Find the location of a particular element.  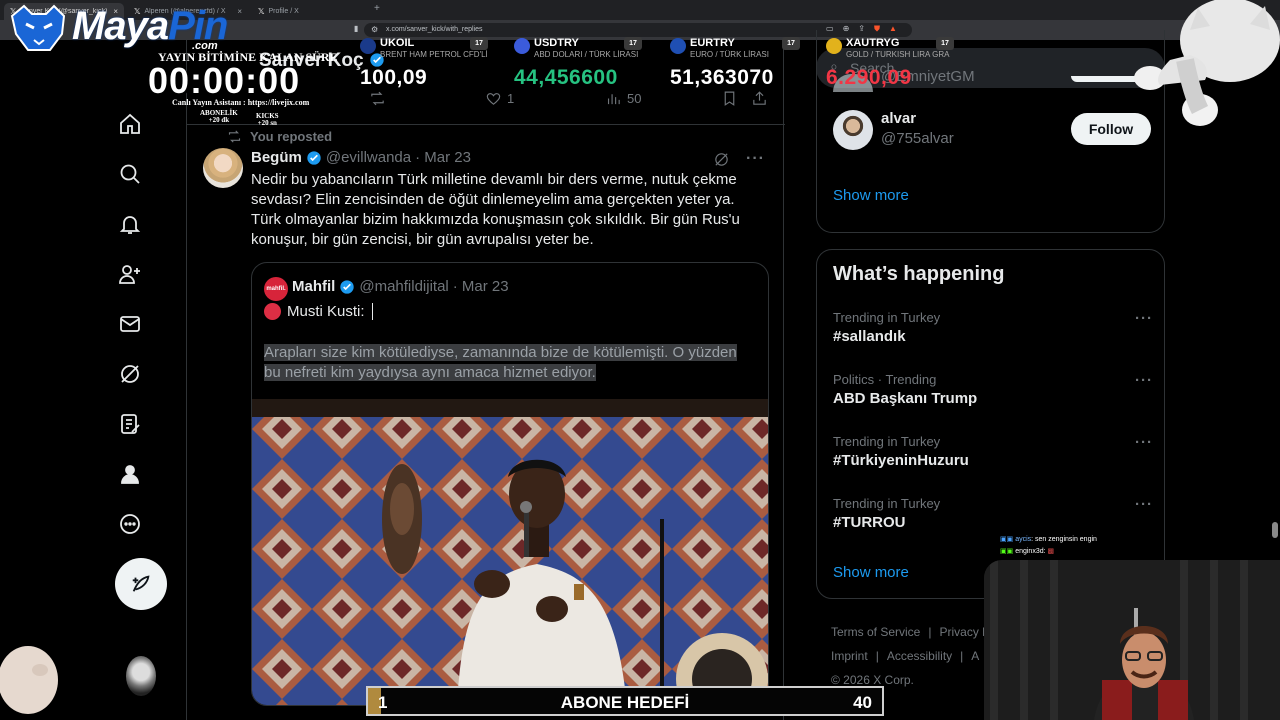

quote-text-line1: Musti Kusti: is located at coordinates (318, 311).